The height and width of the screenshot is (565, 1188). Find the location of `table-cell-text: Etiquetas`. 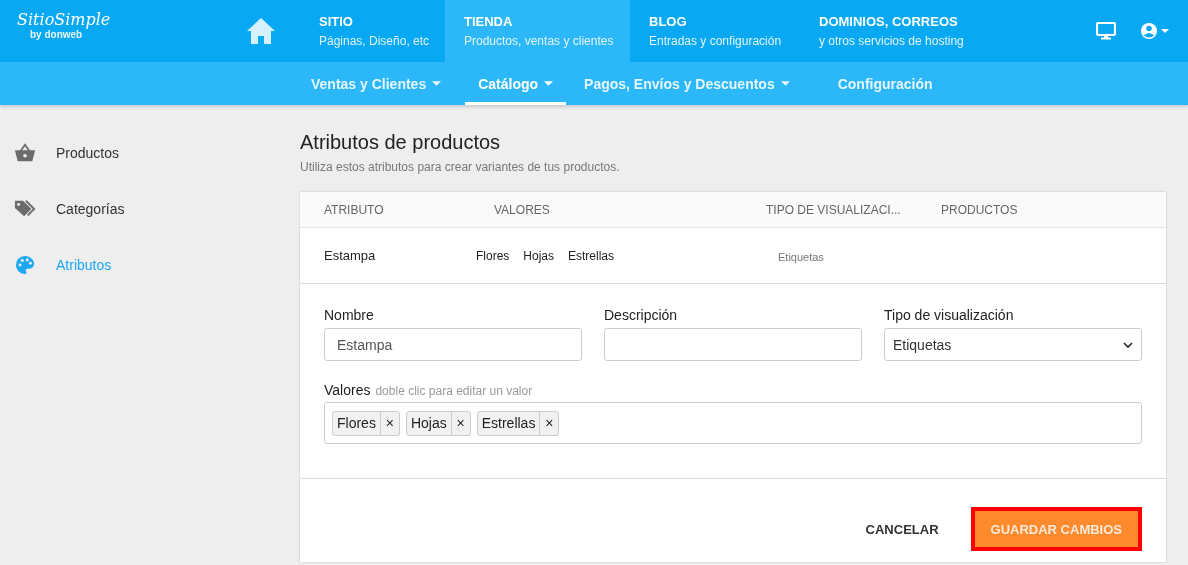

table-cell-text: Etiquetas is located at coordinates (801, 256).